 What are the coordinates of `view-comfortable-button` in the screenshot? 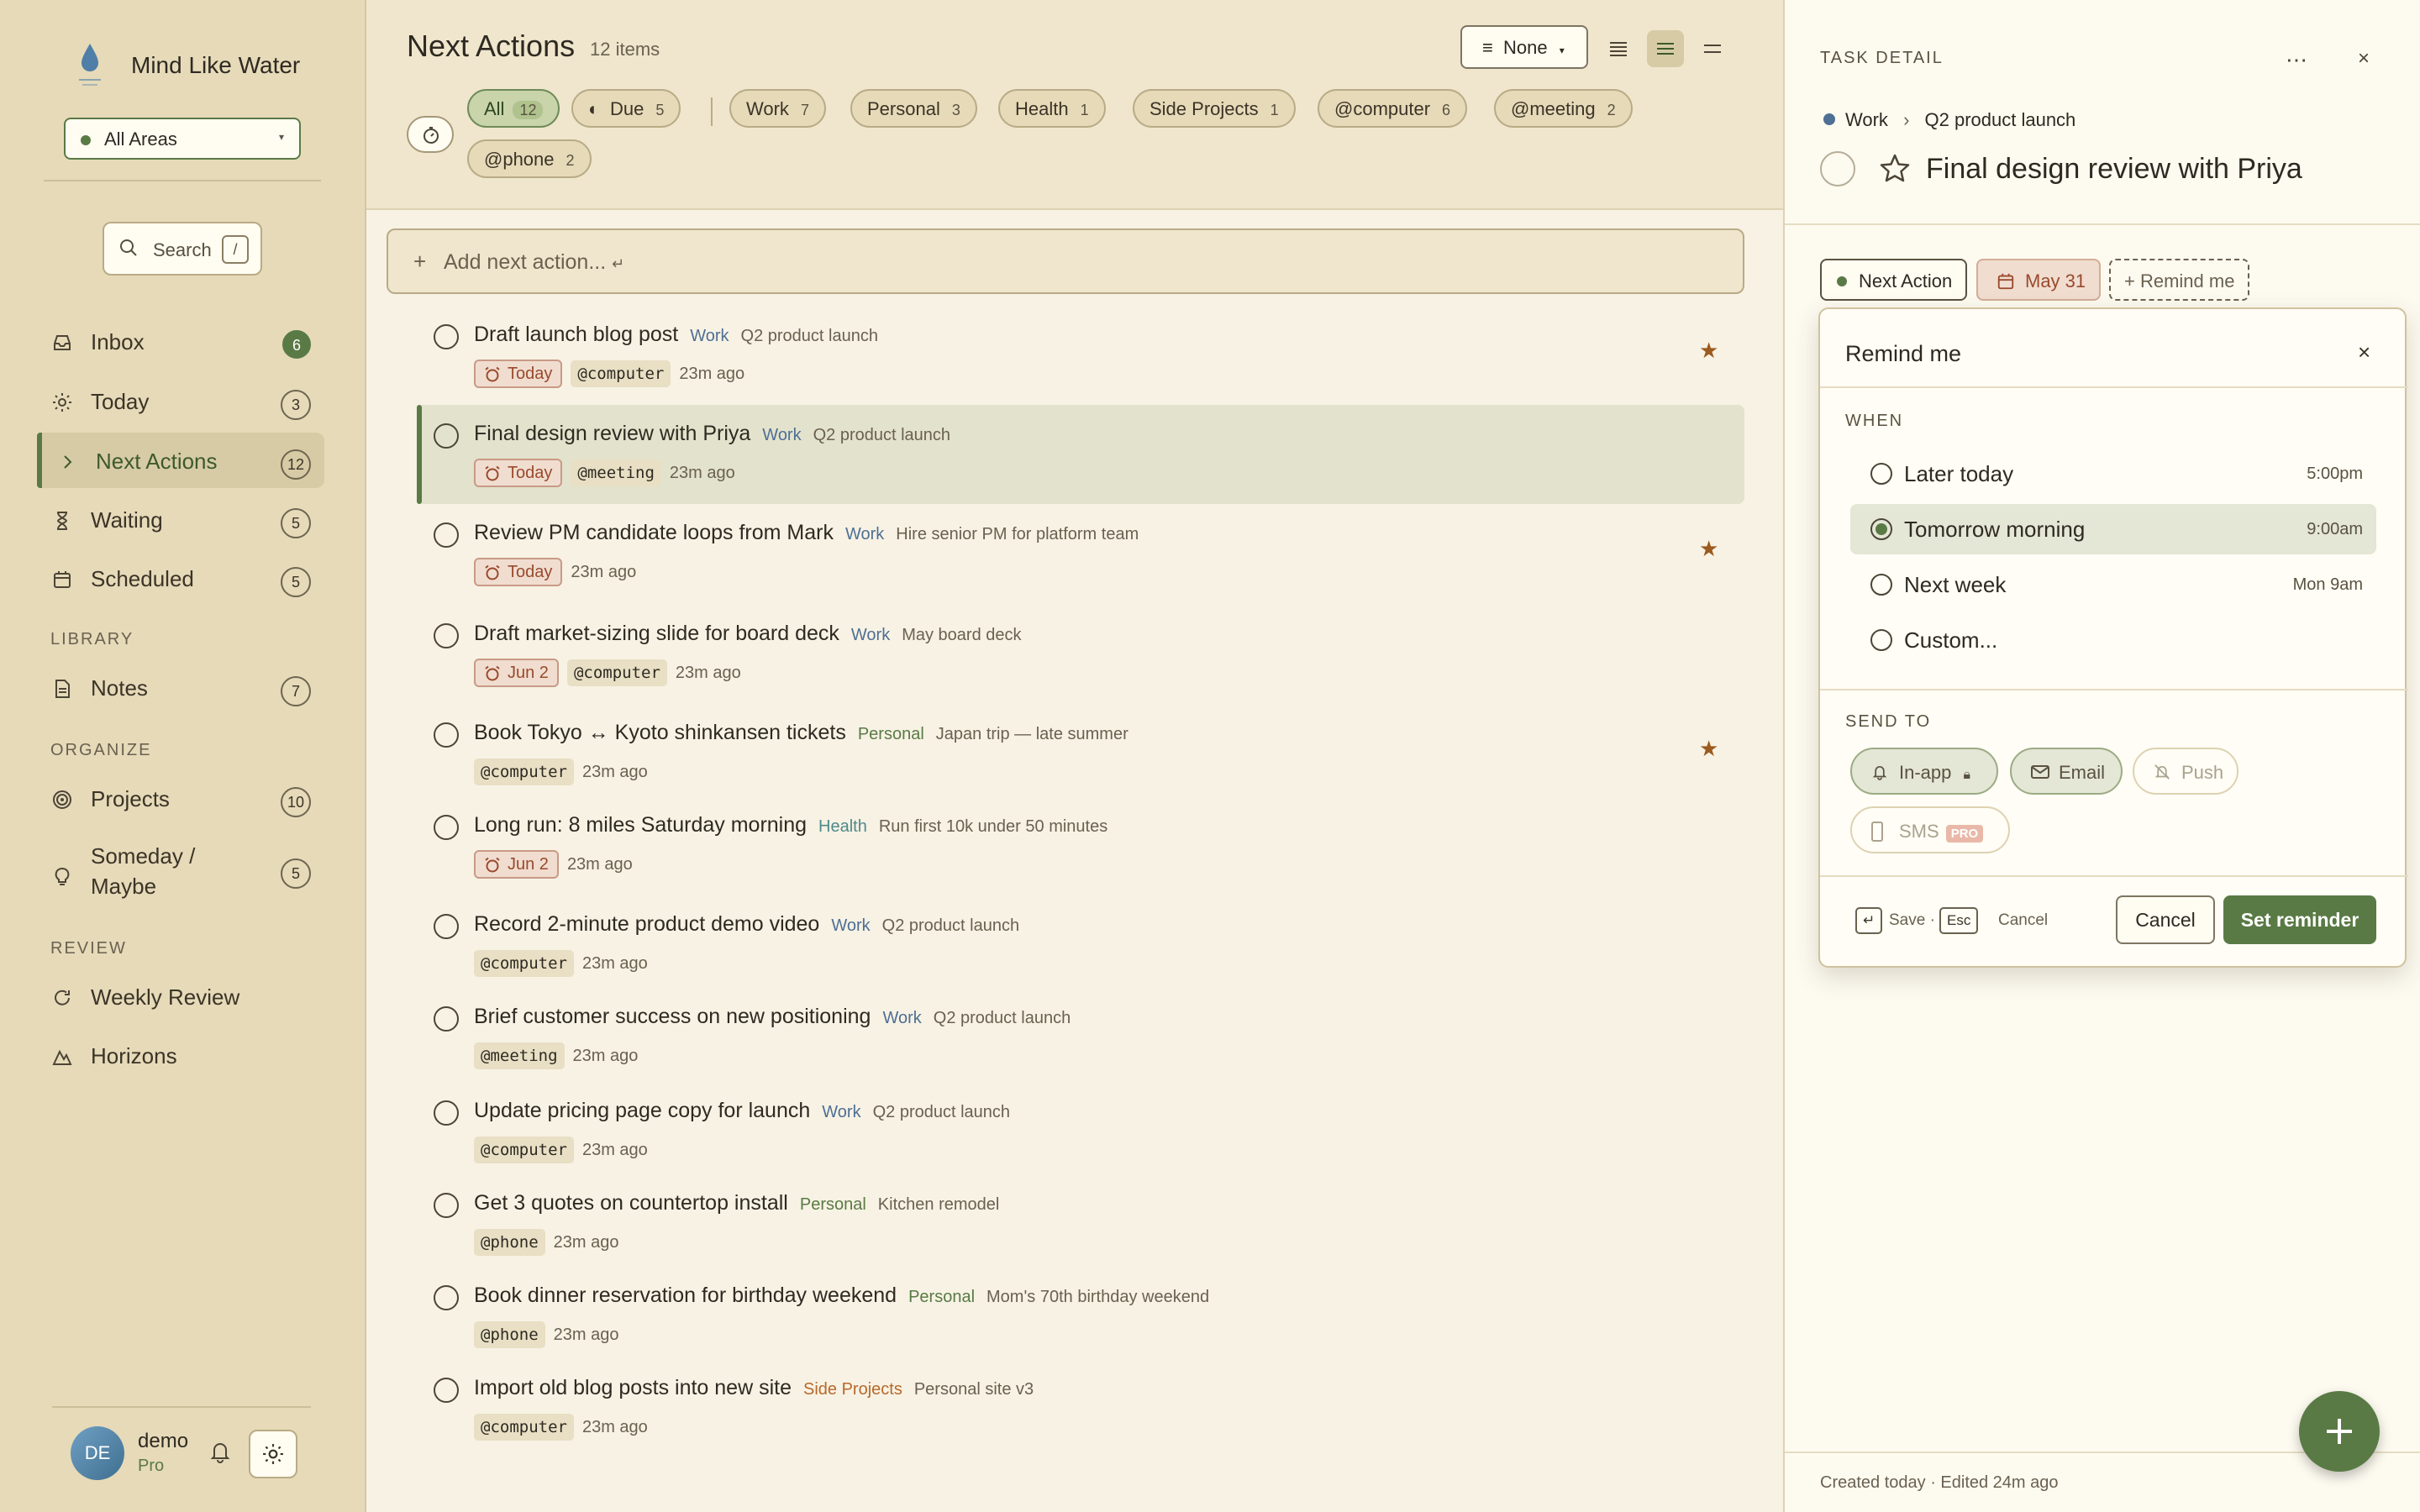 It's located at (1665, 48).